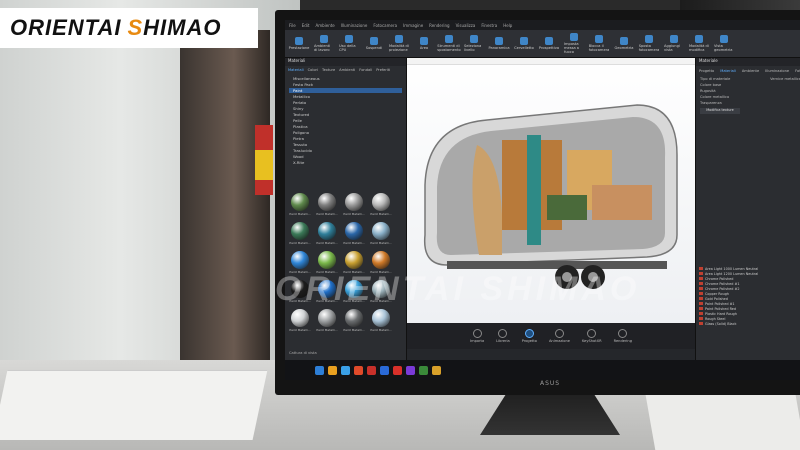 This screenshot has width=800, height=450. What do you see at coordinates (529, 336) in the screenshot?
I see `bottom-tab: Progetto` at bounding box center [529, 336].